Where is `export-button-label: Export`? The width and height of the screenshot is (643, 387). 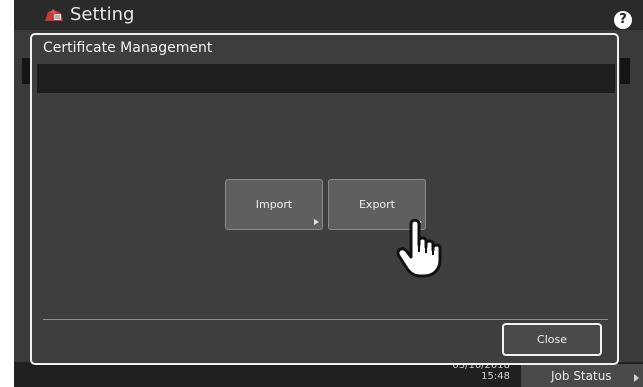
export-button-label: Export is located at coordinates (376, 204).